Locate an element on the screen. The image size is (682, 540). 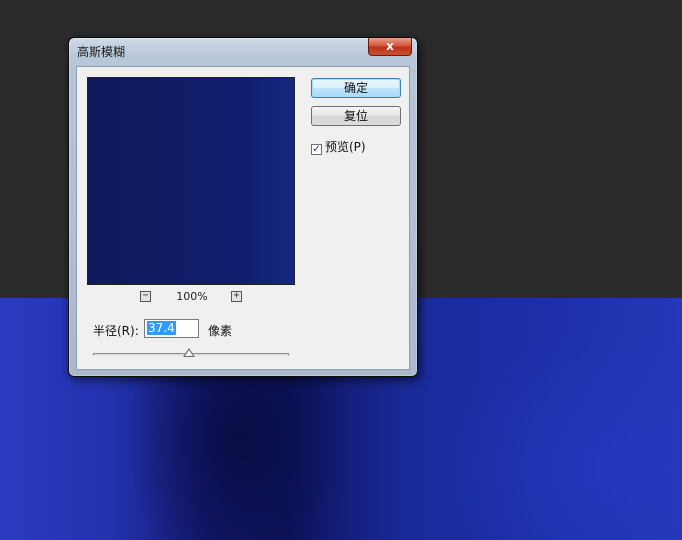
checkbox-check-icon: ✓ is located at coordinates (316, 149).